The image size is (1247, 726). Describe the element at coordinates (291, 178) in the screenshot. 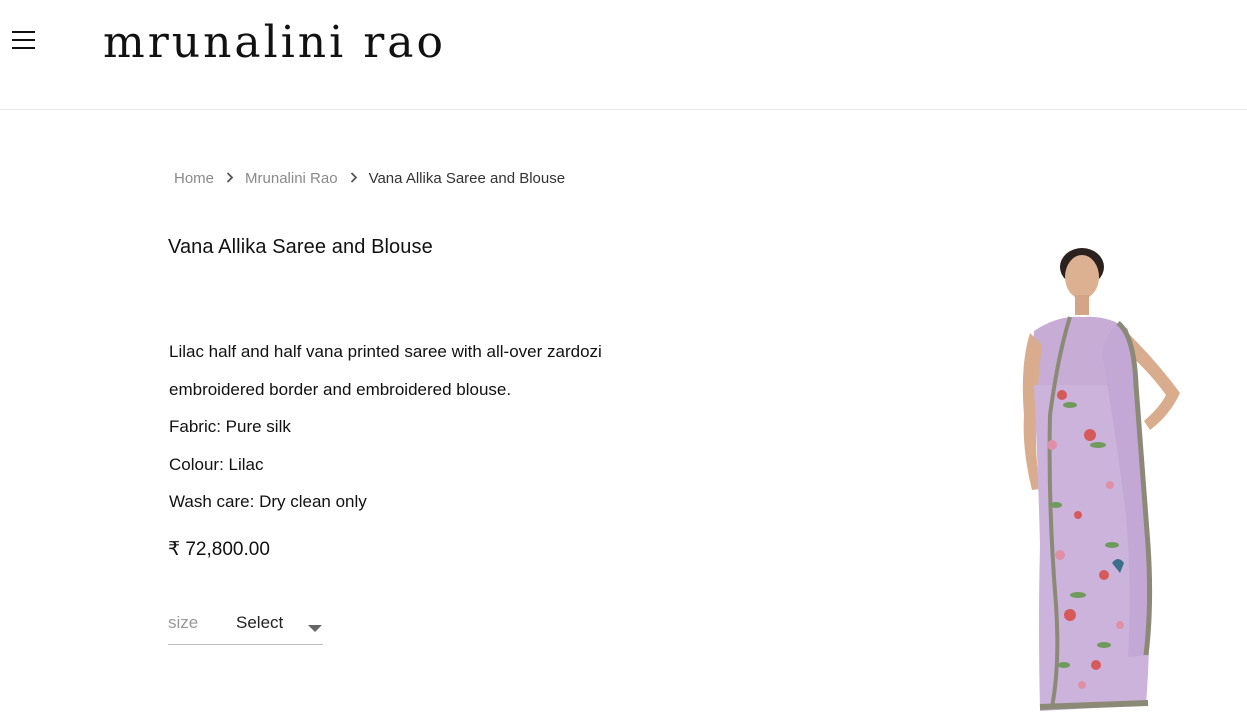

I see `breadcrumb-brand: Mrunalini Rao` at that location.